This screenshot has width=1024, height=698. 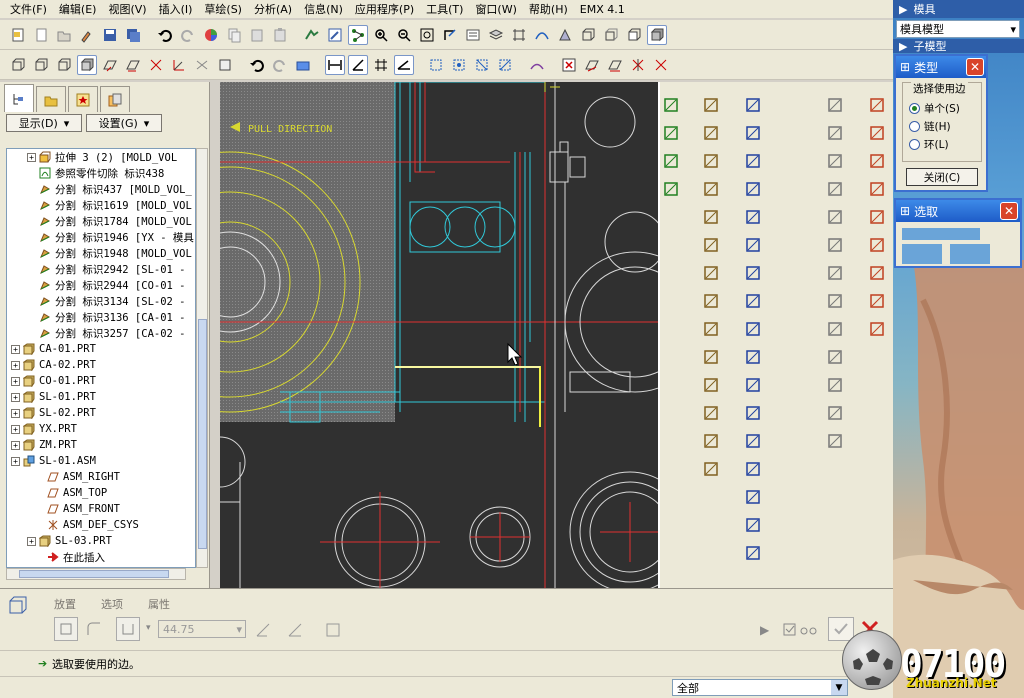 I want to click on settings-button: 设置(G) ▾, so click(x=124, y=123).